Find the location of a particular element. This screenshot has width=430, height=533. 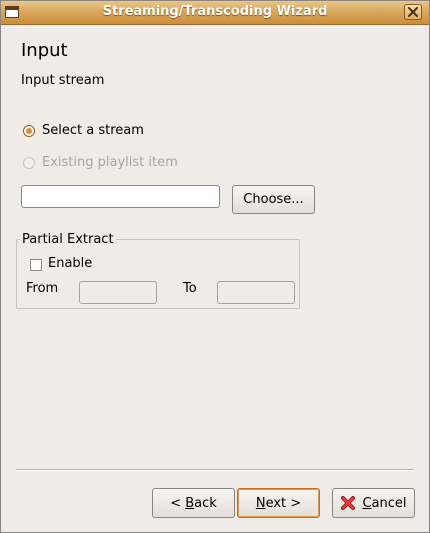

title-bar: Streaming/Transcoding Wizard is located at coordinates (215, 13).